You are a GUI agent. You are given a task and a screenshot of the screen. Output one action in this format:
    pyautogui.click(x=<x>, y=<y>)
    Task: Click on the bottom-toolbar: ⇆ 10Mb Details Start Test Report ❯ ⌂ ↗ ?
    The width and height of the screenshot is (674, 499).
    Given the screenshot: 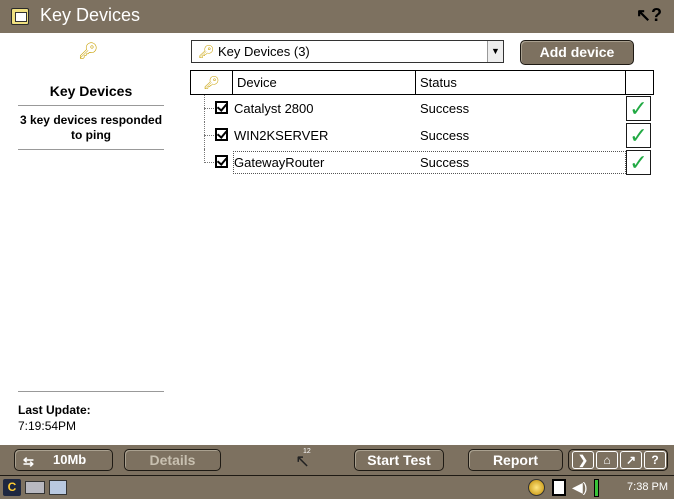 What is the action you would take?
    pyautogui.click(x=337, y=460)
    